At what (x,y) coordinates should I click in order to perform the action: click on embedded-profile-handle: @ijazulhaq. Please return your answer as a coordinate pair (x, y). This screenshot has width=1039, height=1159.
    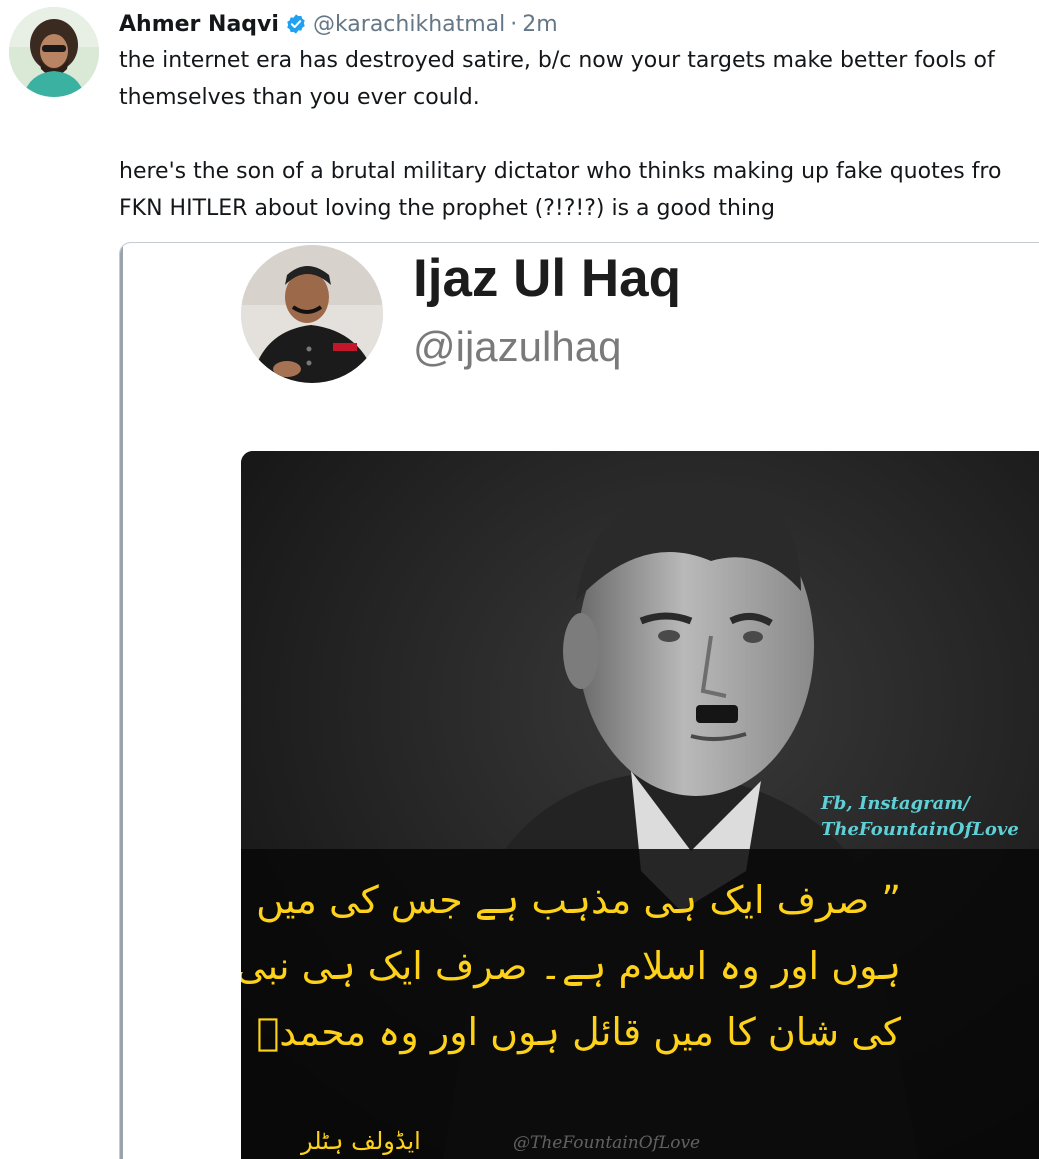
    Looking at the image, I should click on (517, 346).